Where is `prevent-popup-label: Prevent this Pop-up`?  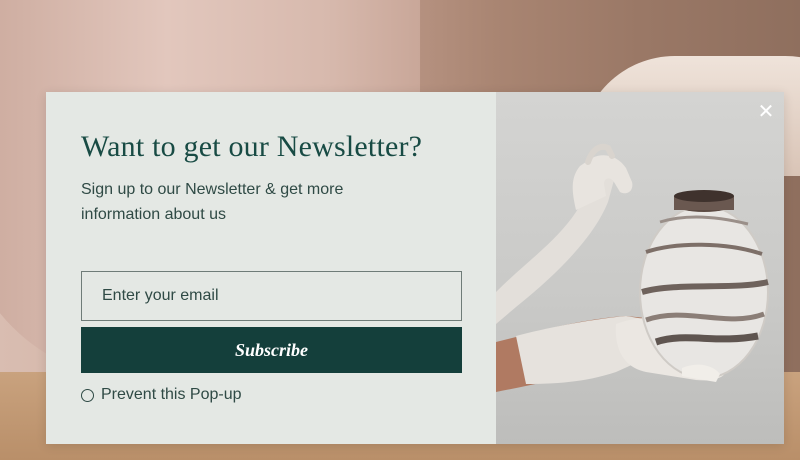
prevent-popup-label: Prevent this Pop-up is located at coordinates (171, 394).